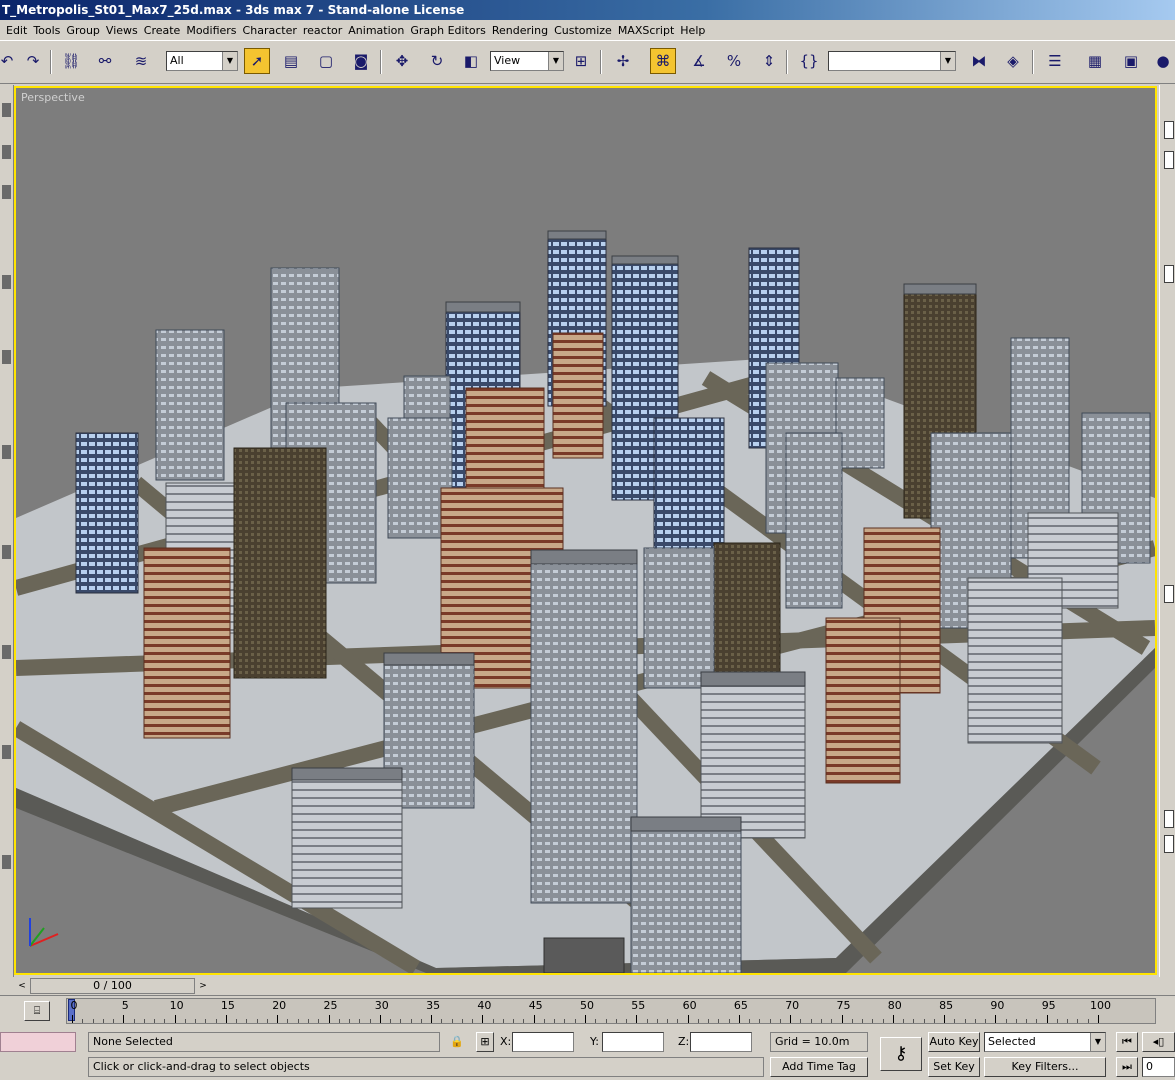 The image size is (1175, 1080). What do you see at coordinates (71, 61) in the screenshot?
I see `select-and-link-icon: ⛓` at bounding box center [71, 61].